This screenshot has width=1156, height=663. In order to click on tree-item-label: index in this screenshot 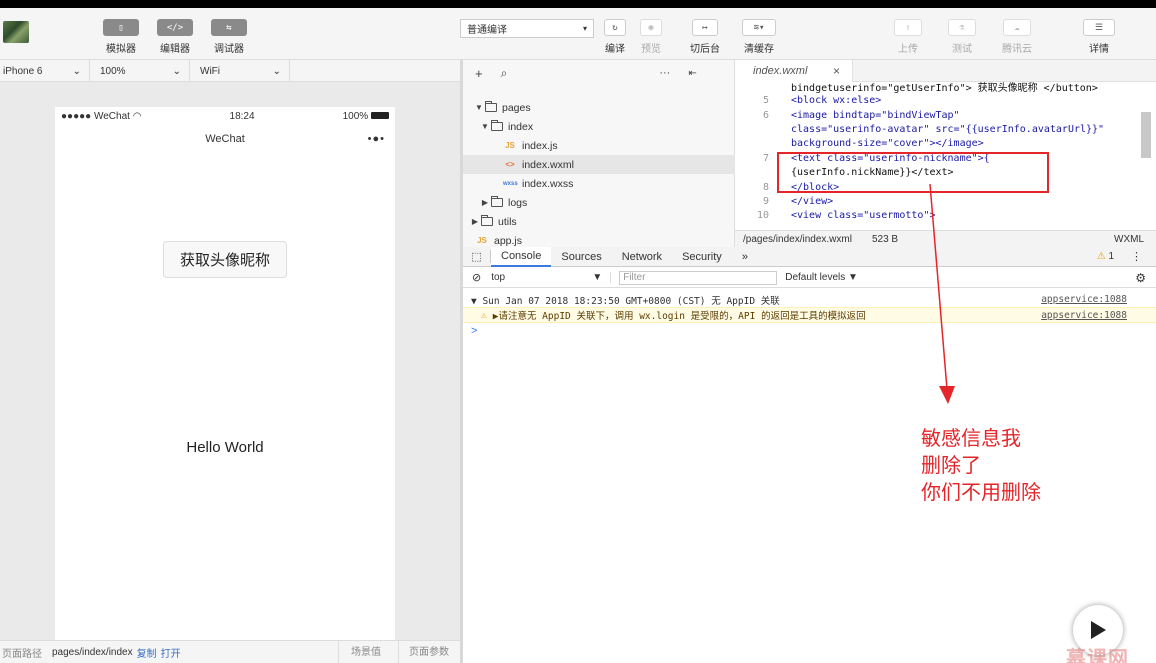, I will do `click(521, 126)`.